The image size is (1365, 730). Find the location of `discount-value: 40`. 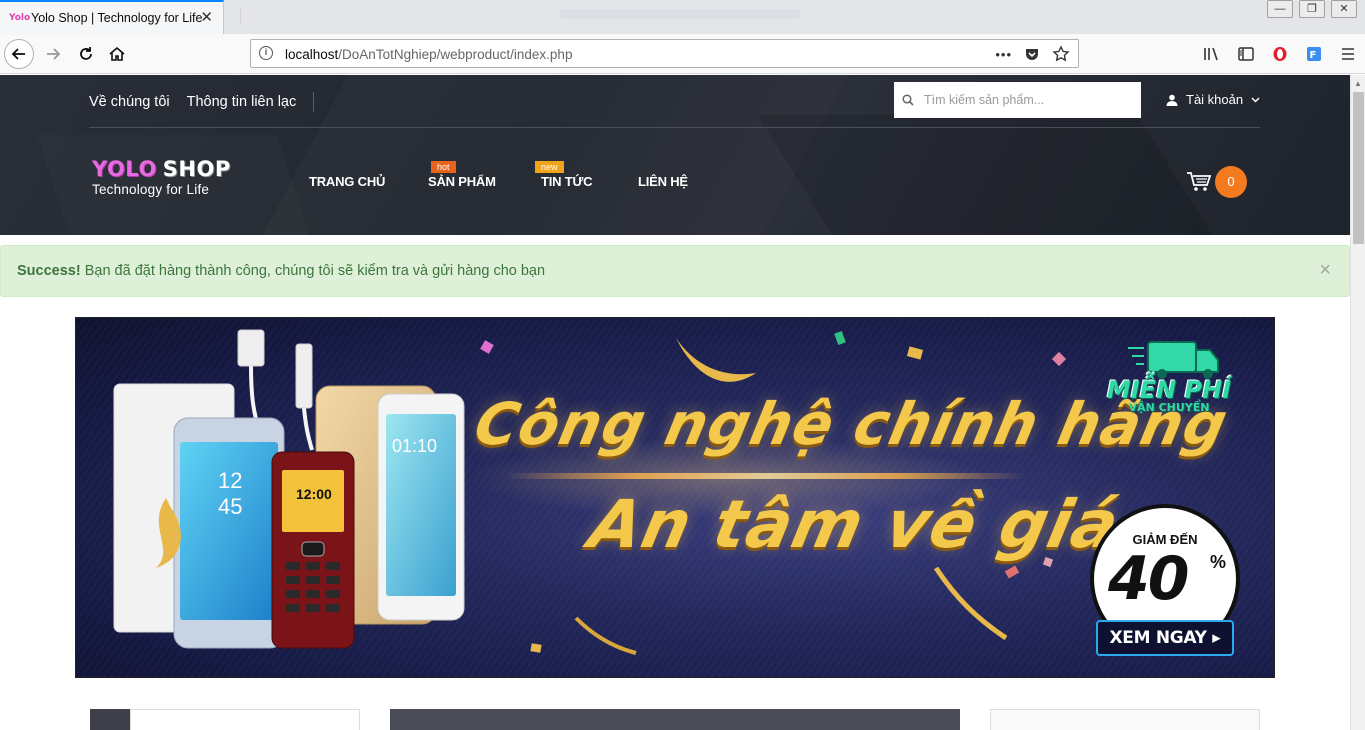

discount-value: 40 is located at coordinates (1148, 579).